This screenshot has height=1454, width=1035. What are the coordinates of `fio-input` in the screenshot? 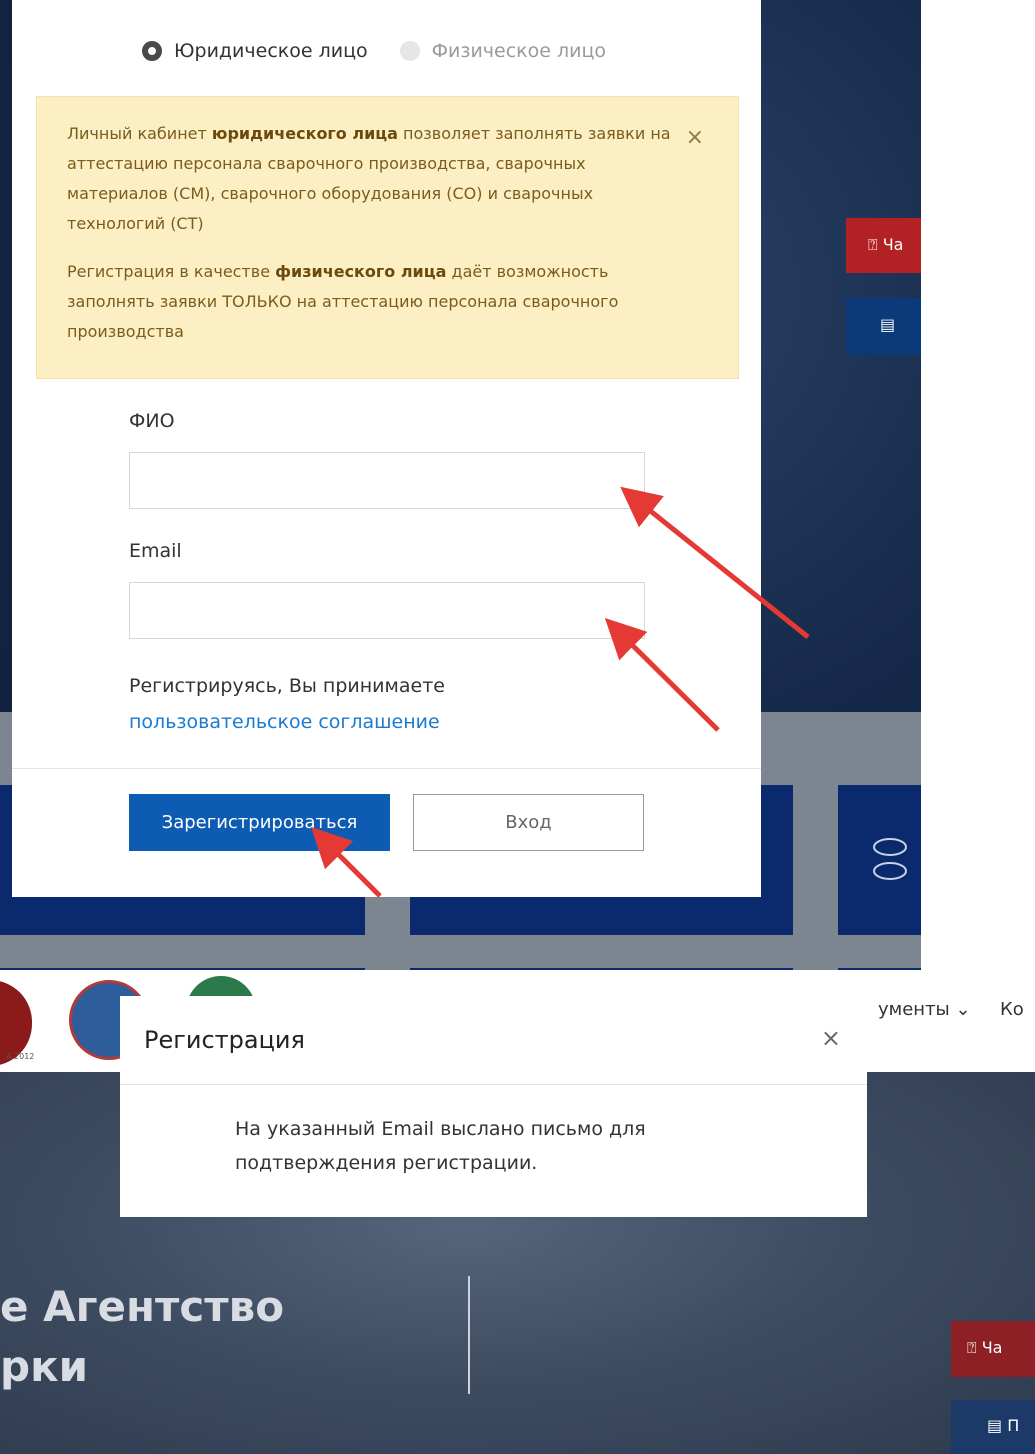 It's located at (387, 480).